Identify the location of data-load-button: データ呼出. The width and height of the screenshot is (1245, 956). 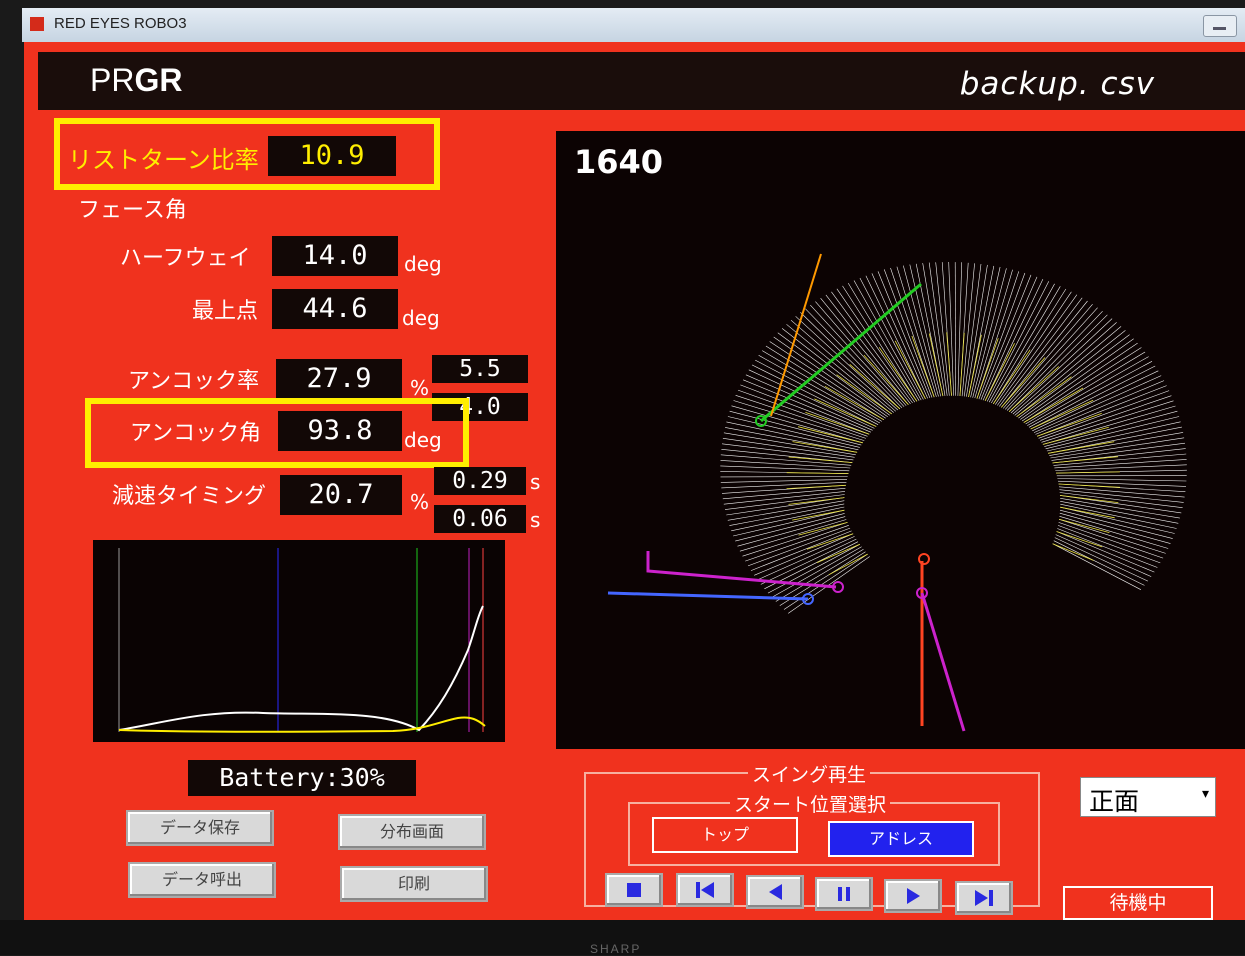
(202, 880).